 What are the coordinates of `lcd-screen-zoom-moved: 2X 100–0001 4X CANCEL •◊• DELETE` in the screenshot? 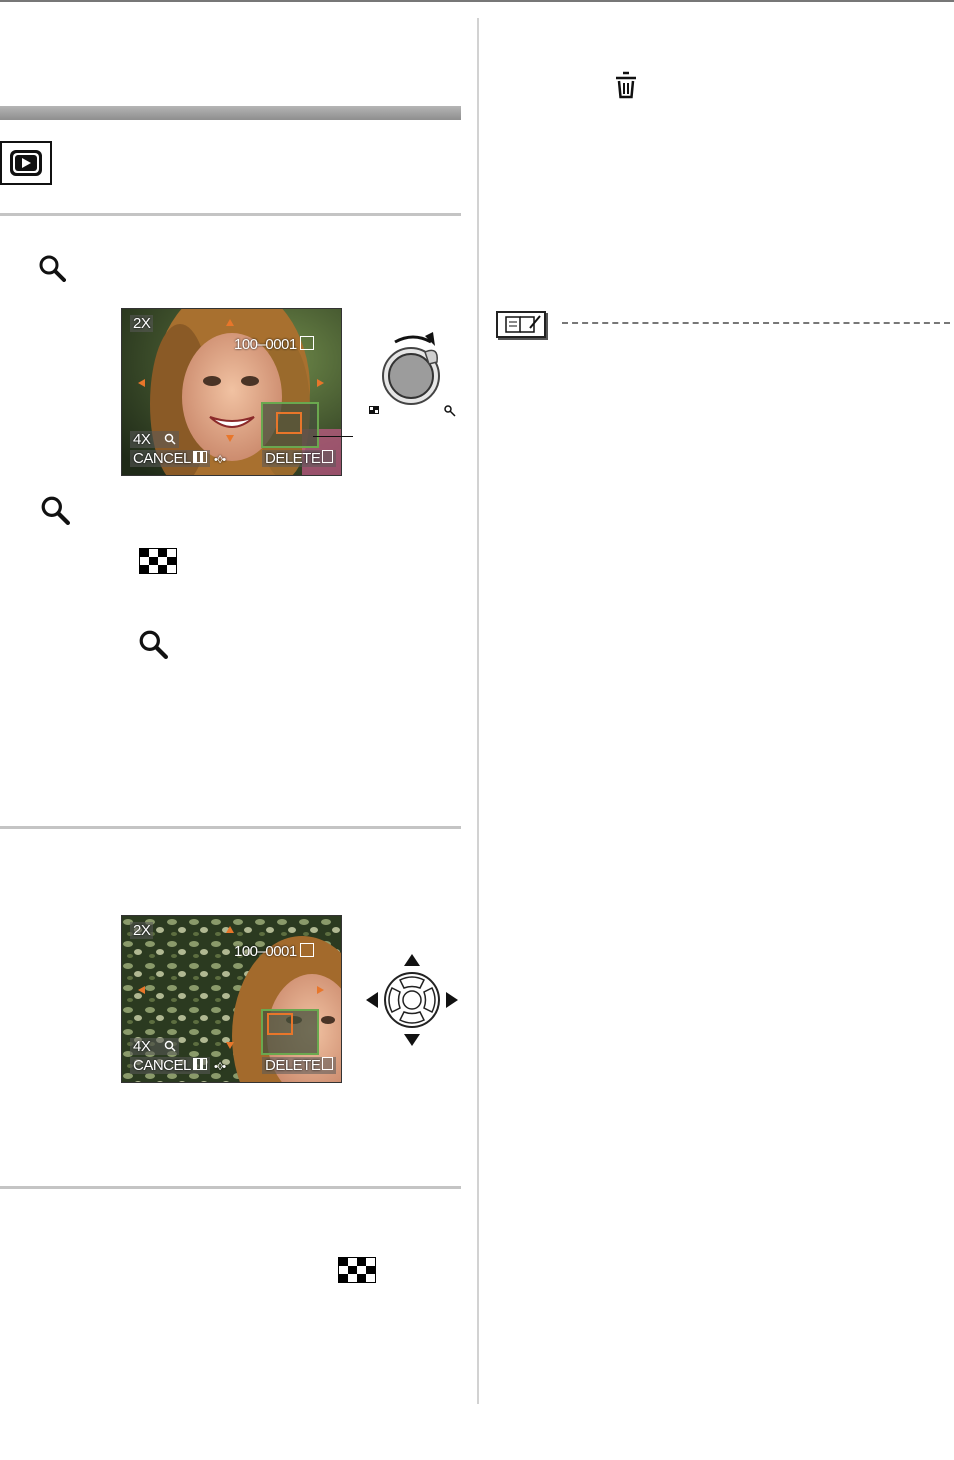 It's located at (231, 999).